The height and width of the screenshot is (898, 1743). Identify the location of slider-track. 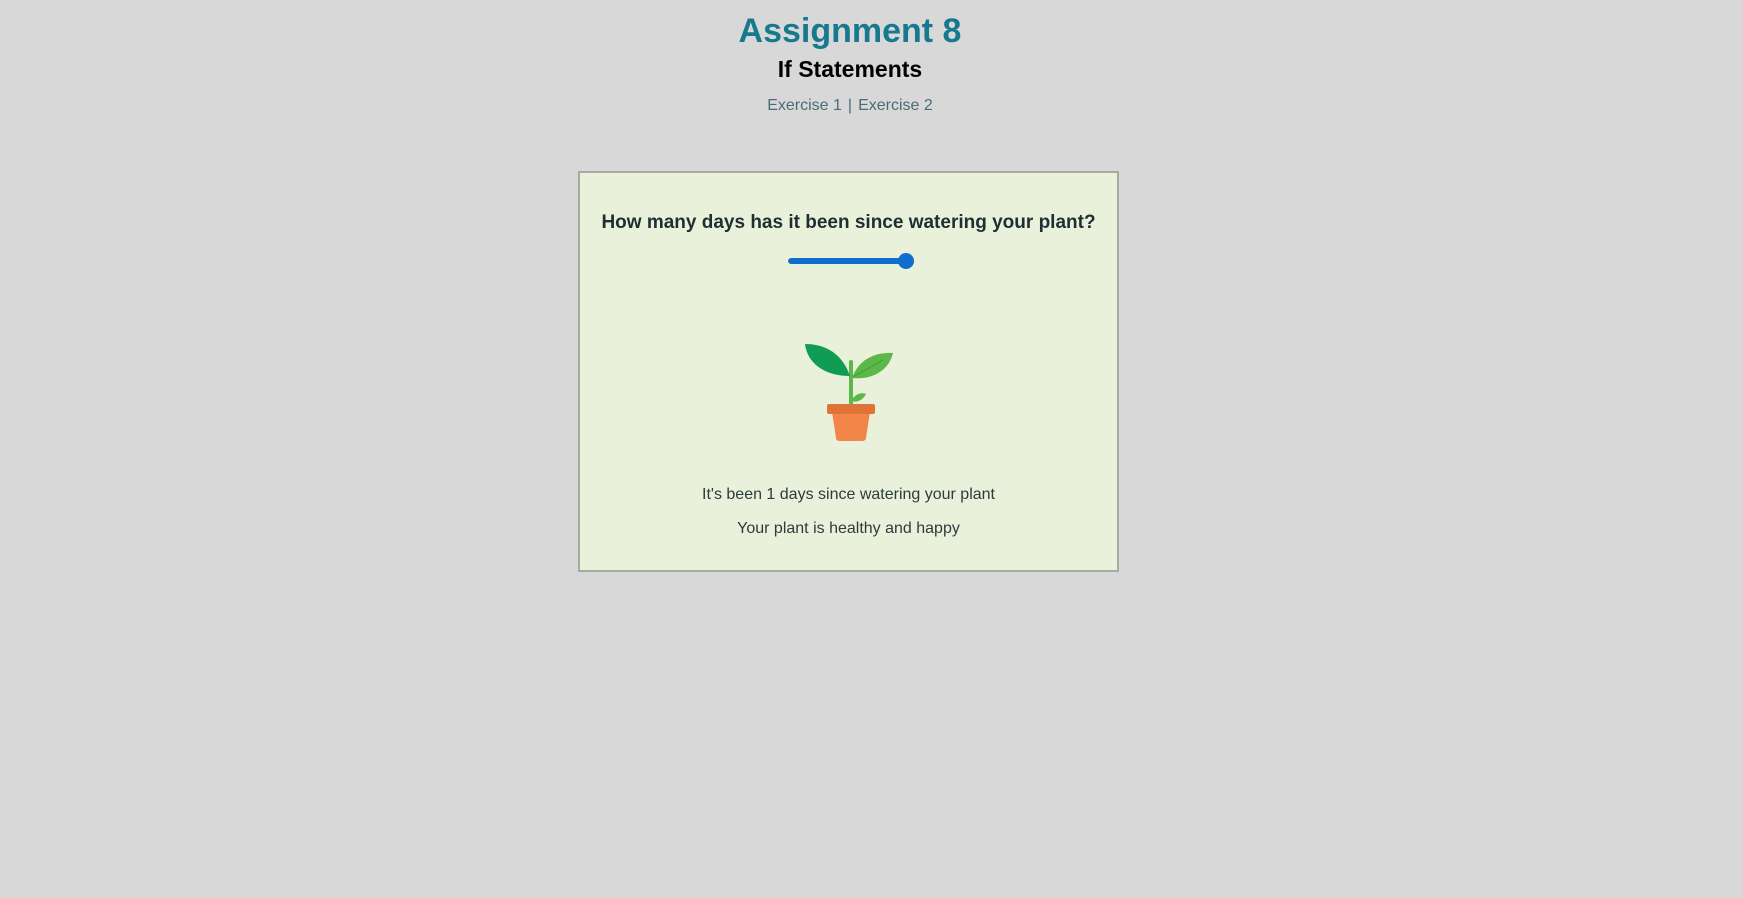
(851, 261).